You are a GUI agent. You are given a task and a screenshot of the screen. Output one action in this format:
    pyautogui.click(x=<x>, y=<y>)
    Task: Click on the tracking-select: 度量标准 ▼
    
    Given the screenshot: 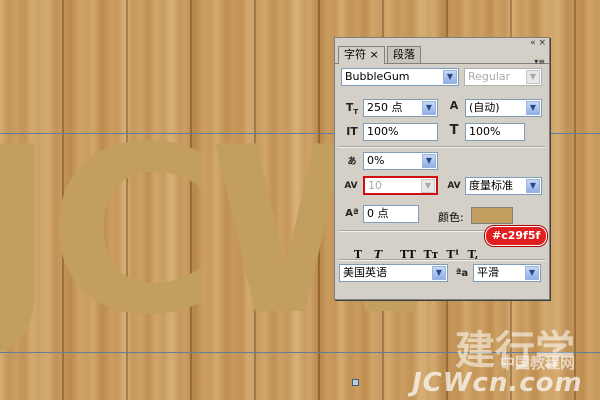 What is the action you would take?
    pyautogui.click(x=503, y=186)
    